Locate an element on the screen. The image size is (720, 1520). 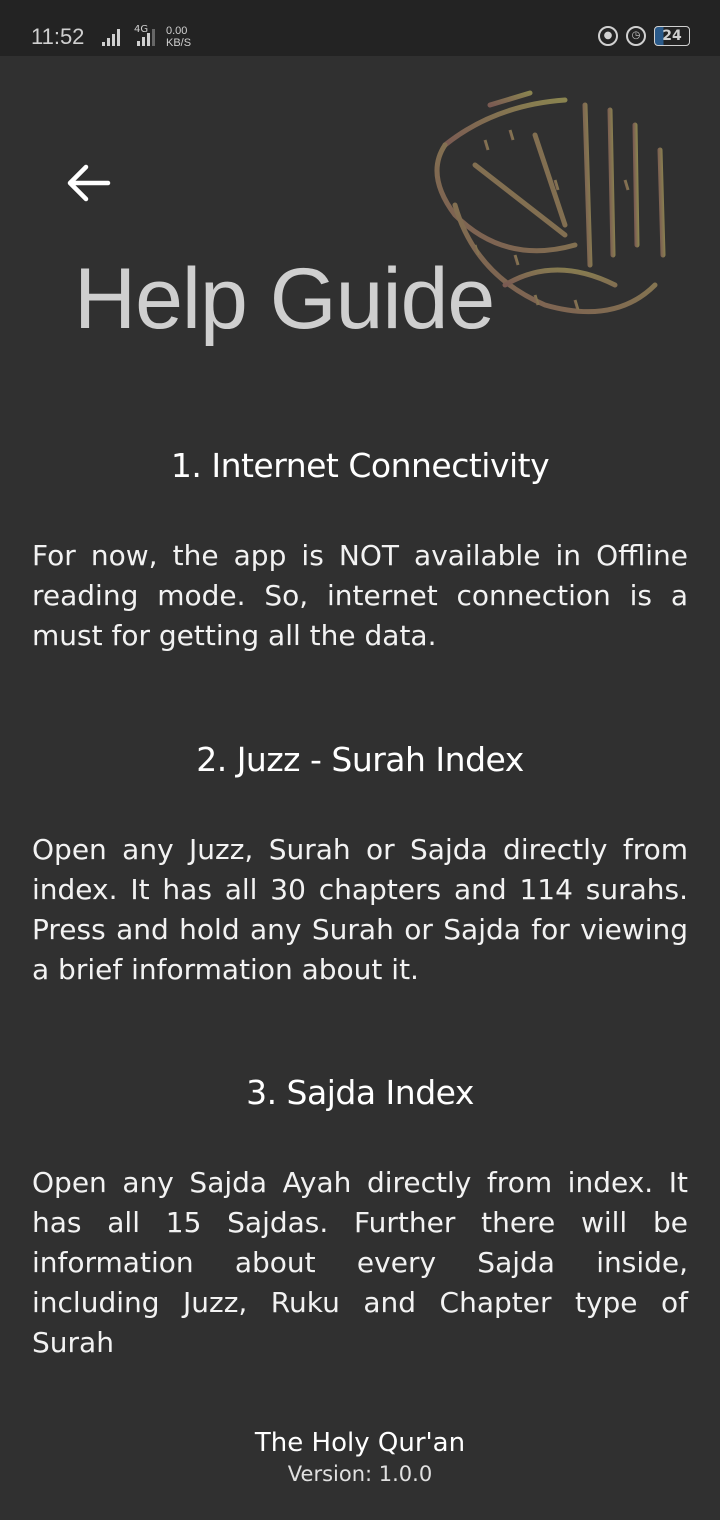
status-bar: 11:52 4G 0.00 KB/S ● ◷ 24 is located at coordinates (360, 28).